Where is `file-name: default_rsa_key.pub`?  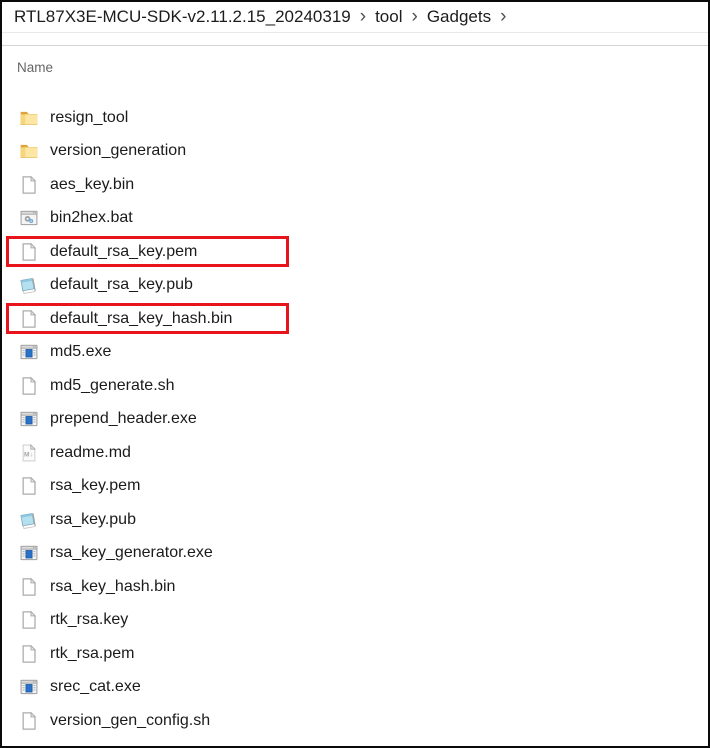
file-name: default_rsa_key.pub is located at coordinates (121, 285).